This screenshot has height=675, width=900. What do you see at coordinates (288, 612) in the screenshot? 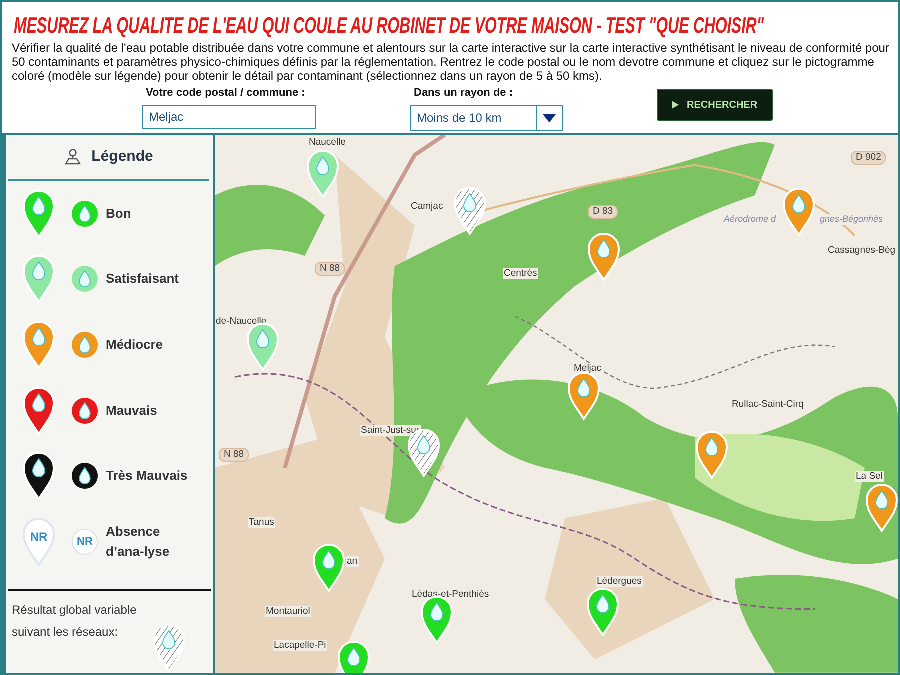
I see `place-label: Montauriol` at bounding box center [288, 612].